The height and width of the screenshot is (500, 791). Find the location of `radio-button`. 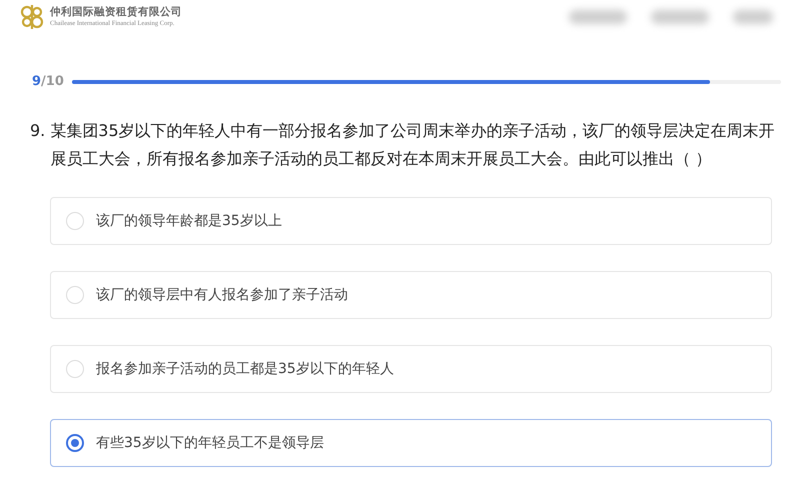

radio-button is located at coordinates (75, 443).